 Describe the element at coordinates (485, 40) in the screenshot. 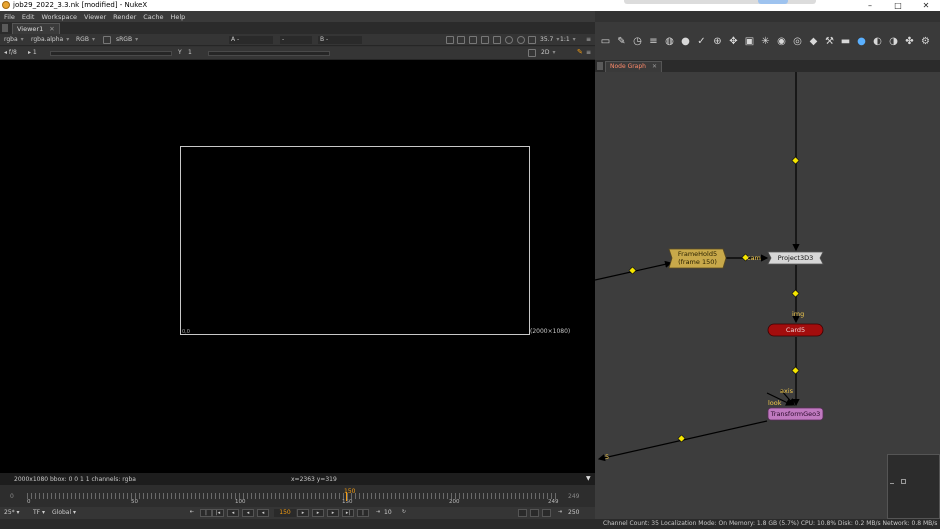

I see `mask-icon` at that location.